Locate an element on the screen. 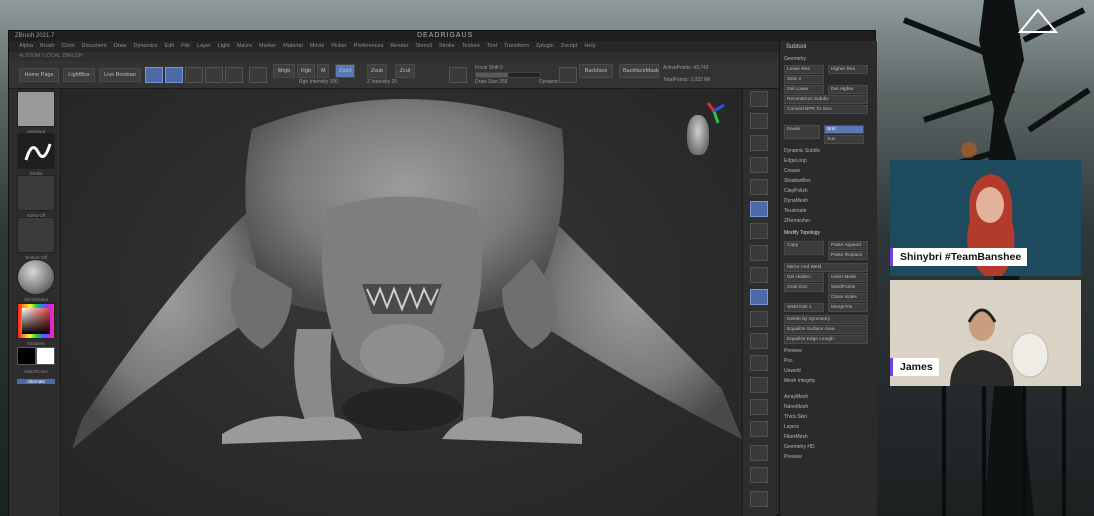  floor-icon is located at coordinates (759, 231).